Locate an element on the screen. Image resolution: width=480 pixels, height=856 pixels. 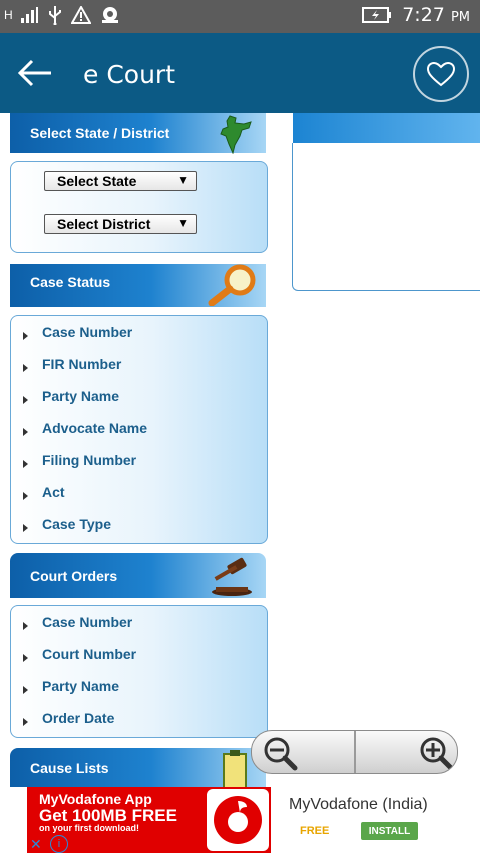
select-state-district-title: Select State / District is located at coordinates (100, 133).